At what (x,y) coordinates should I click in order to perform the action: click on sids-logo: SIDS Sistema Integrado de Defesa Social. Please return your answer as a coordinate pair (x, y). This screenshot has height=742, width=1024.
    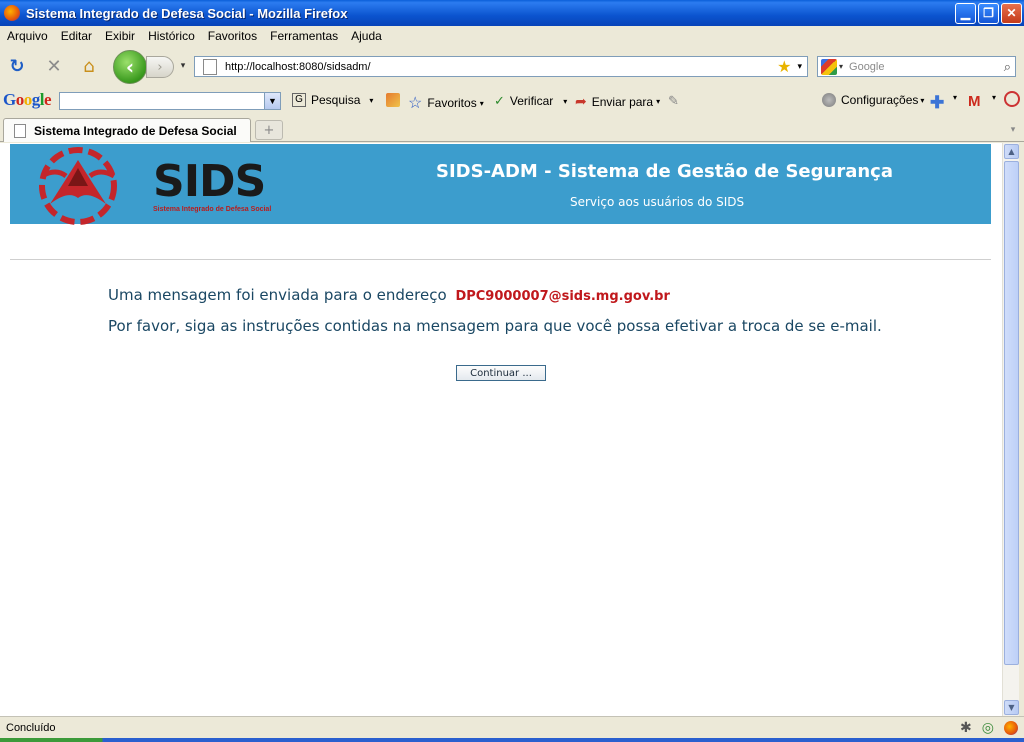
    Looking at the image, I should click on (154, 185).